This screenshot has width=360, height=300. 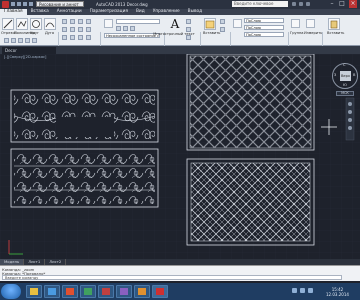 I want to click on insert-label: Вставить, so click(x=212, y=33).